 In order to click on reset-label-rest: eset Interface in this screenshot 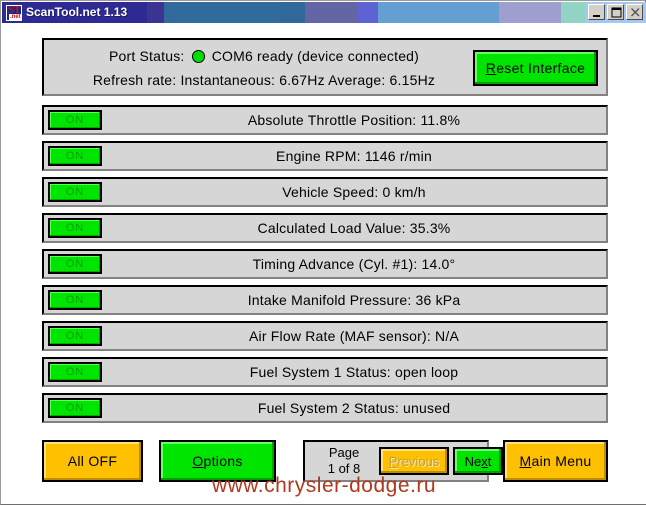, I will do `click(541, 68)`.